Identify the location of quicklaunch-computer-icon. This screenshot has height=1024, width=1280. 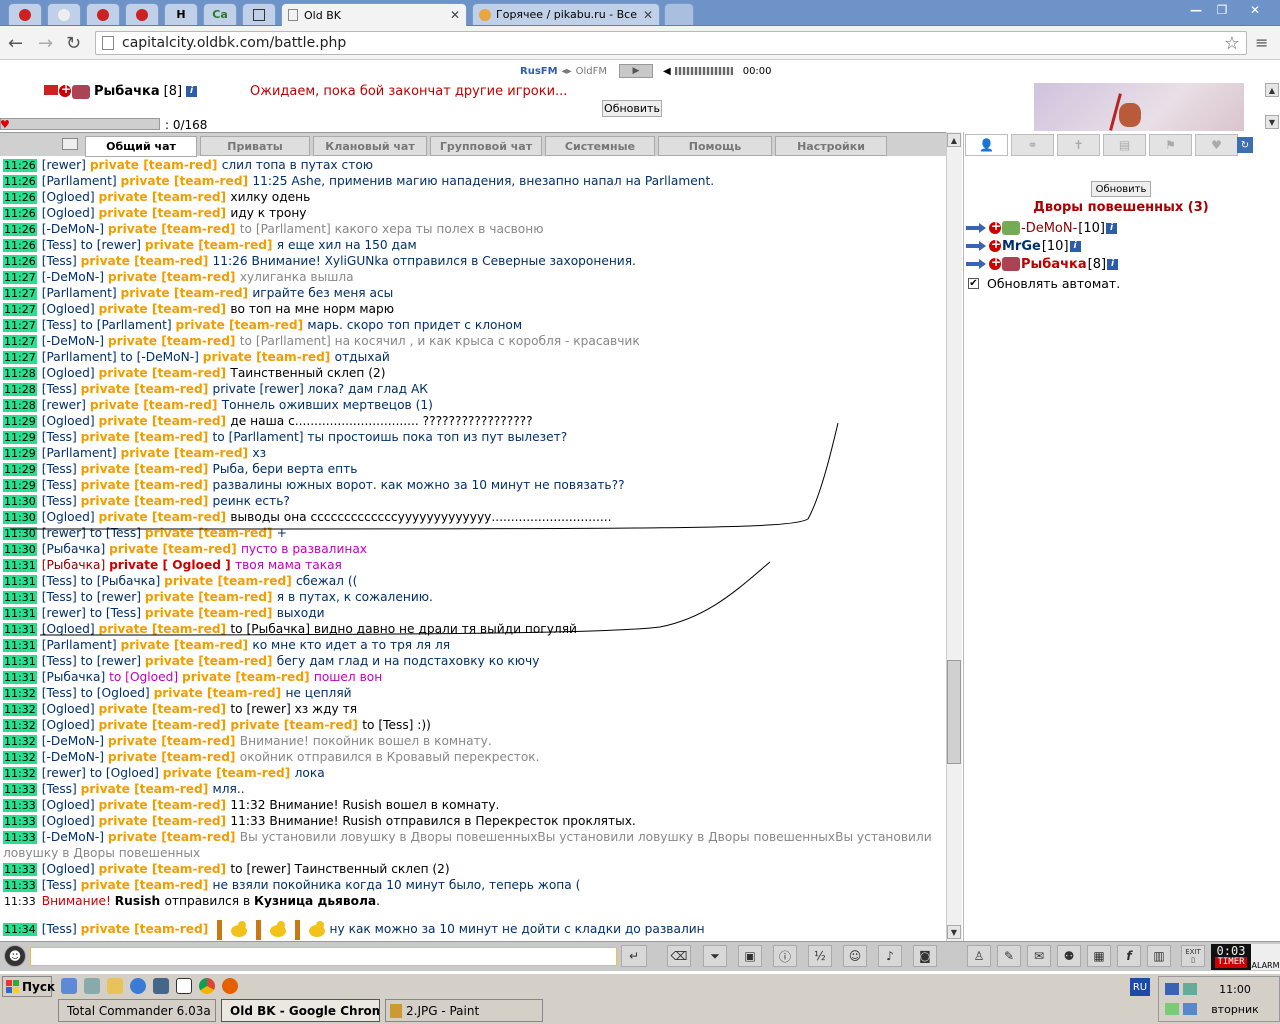
(161, 986).